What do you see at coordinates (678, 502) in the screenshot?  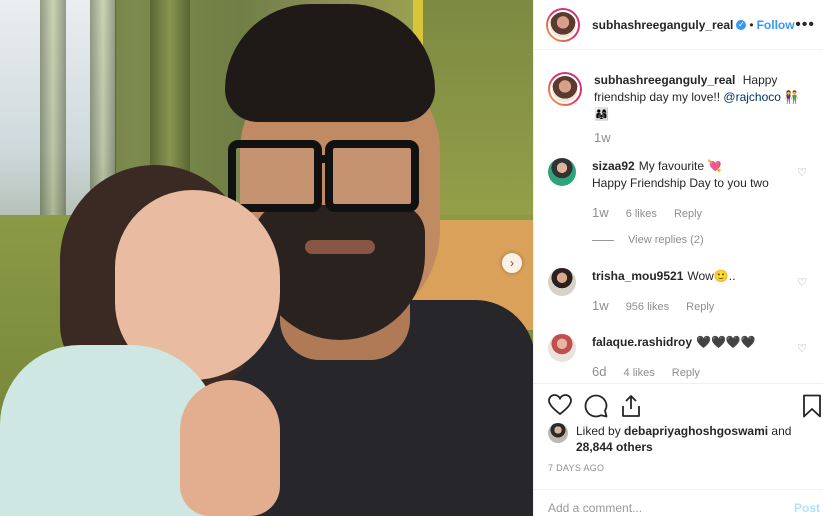 I see `add-comment-bar: Add a comment... Post` at bounding box center [678, 502].